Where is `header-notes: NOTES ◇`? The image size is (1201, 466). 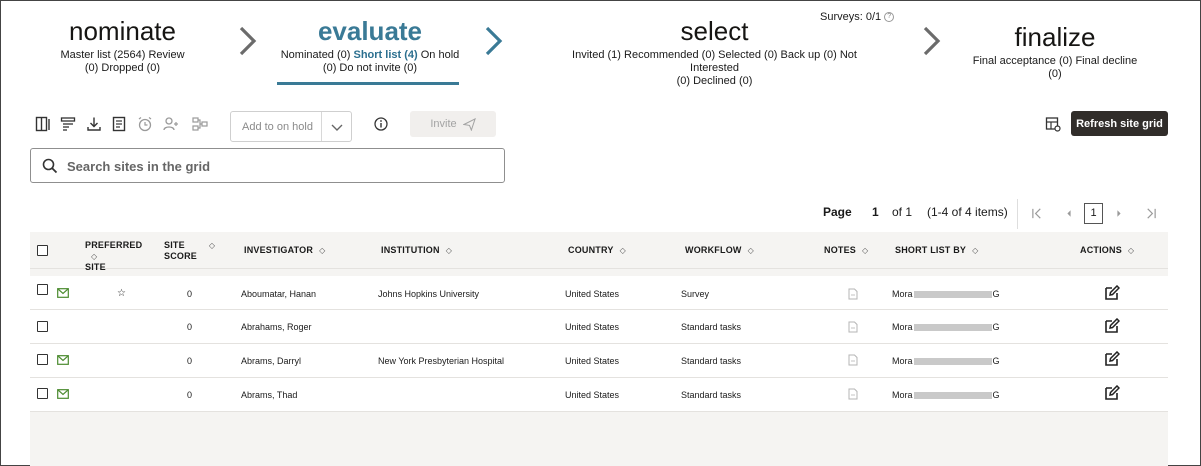
header-notes: NOTES ◇ is located at coordinates (846, 250).